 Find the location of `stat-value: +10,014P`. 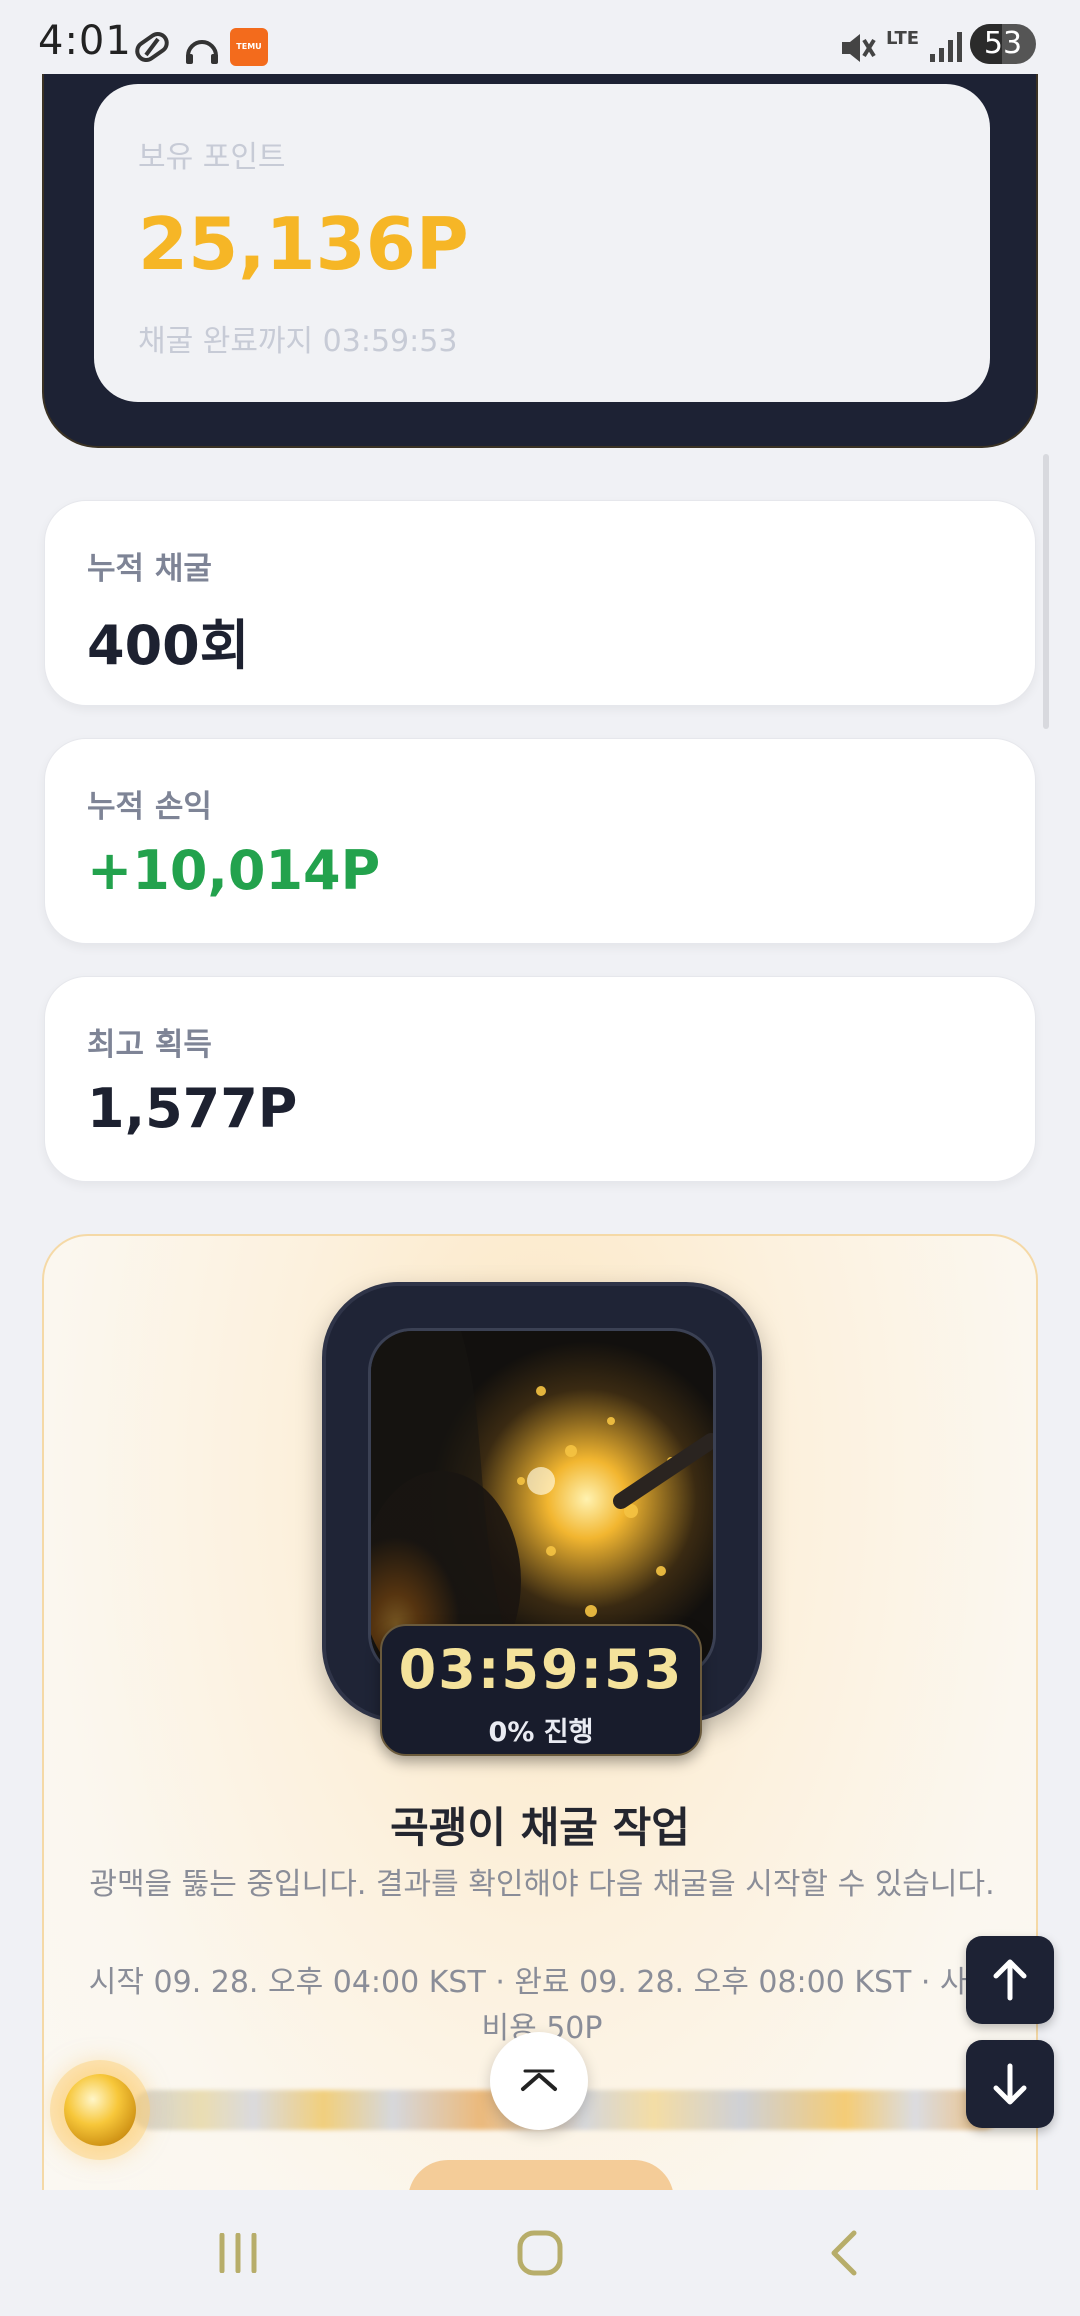

stat-value: +10,014P is located at coordinates (234, 870).